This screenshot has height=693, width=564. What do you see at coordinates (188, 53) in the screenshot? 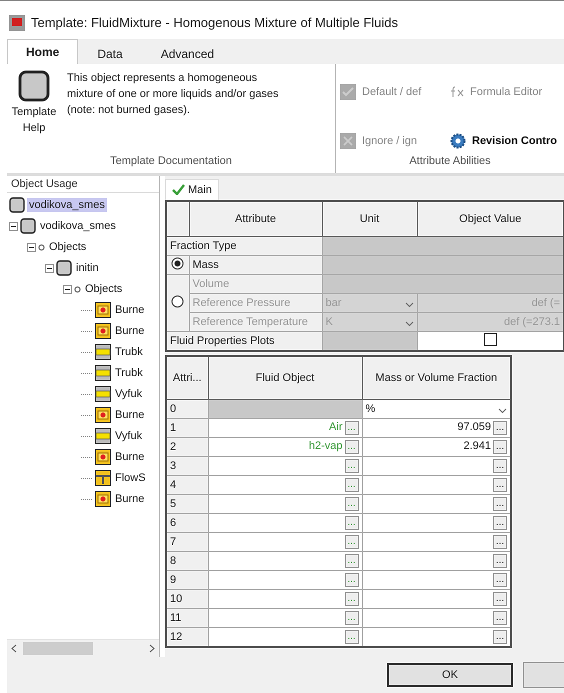
I see `ribbon-tab: Advanced` at bounding box center [188, 53].